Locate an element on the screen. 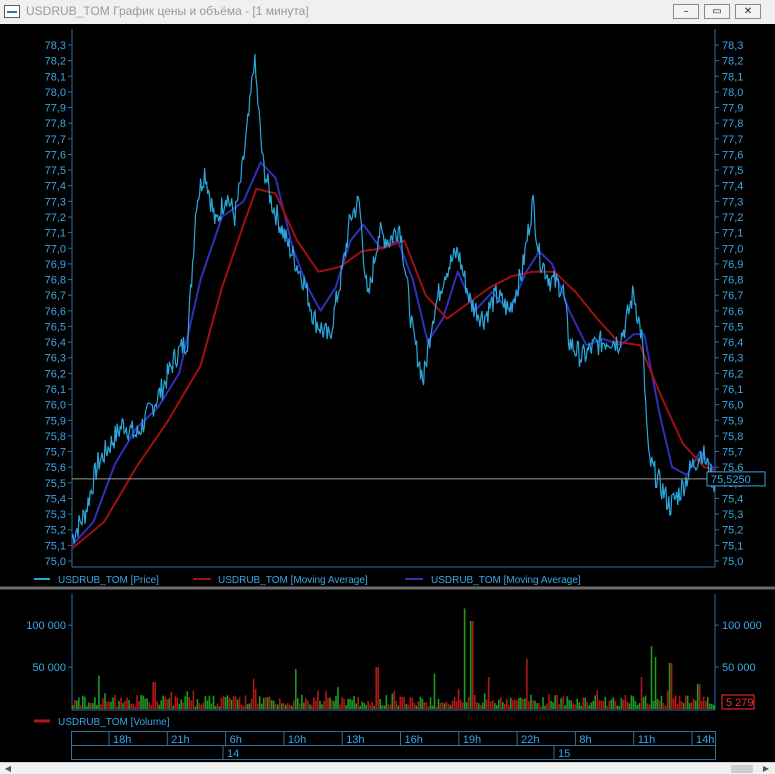 The image size is (775, 774). price-tick-label-left: 75,1 is located at coordinates (55, 546).